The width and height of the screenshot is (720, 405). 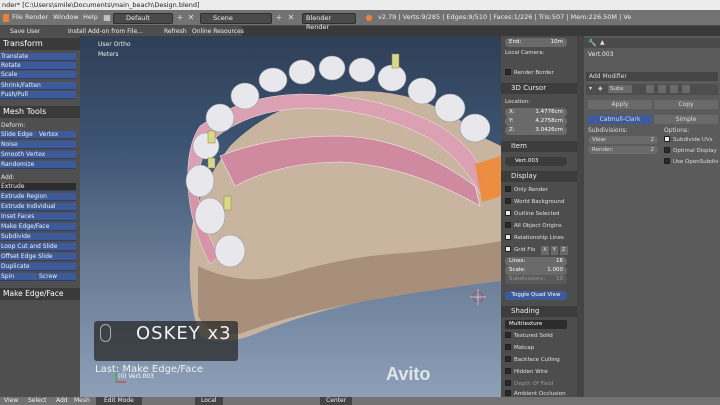 What do you see at coordinates (536, 121) in the screenshot?
I see `cursor-y-field: Y: 4.2758cm` at bounding box center [536, 121].